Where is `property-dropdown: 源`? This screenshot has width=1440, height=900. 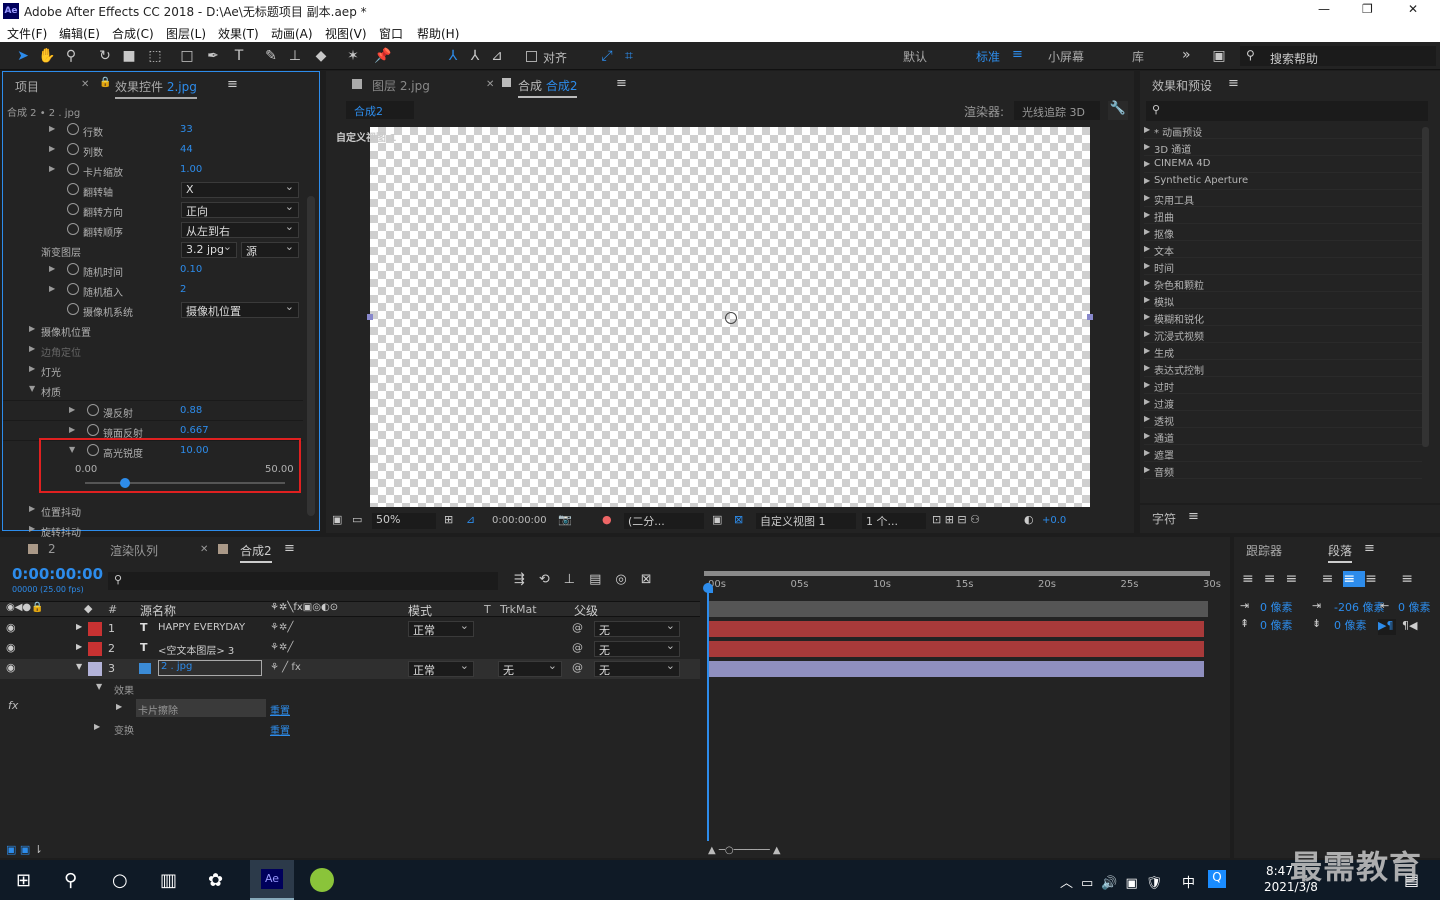
property-dropdown: 源 is located at coordinates (270, 249).